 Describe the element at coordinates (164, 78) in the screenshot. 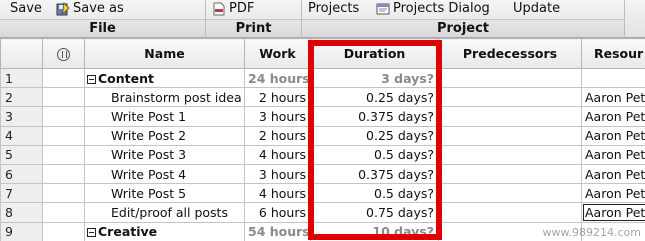

I see `task-name-cell: Content` at that location.